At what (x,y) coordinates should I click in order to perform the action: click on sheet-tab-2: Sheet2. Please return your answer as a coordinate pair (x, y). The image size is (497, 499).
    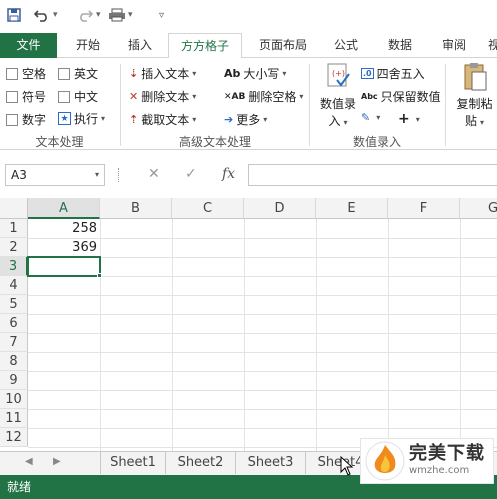
    Looking at the image, I should click on (201, 463).